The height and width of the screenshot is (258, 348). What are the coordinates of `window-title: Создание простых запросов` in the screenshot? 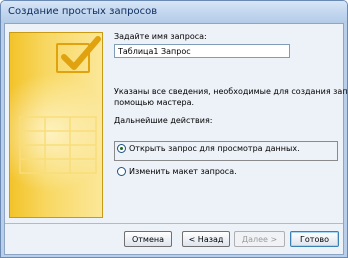 It's located at (83, 11).